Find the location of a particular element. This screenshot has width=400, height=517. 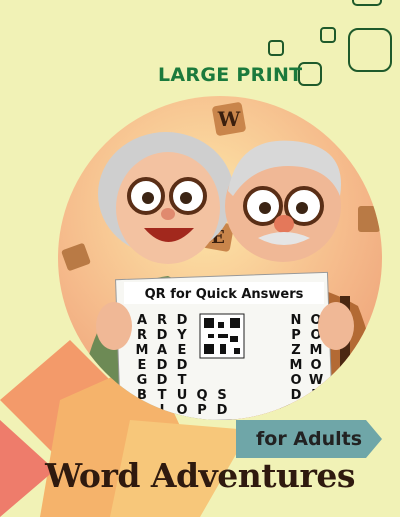

grid-letter: Y is located at coordinates (181, 335).